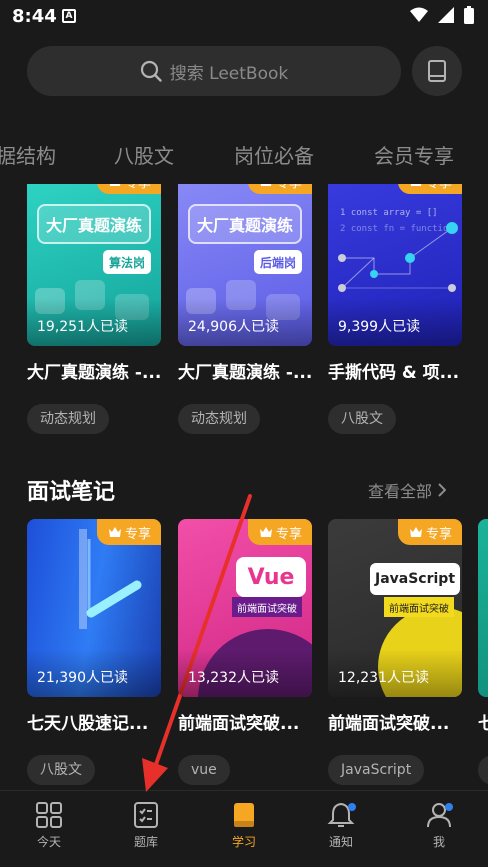  What do you see at coordinates (49, 815) in the screenshot?
I see `grid-icon` at bounding box center [49, 815].